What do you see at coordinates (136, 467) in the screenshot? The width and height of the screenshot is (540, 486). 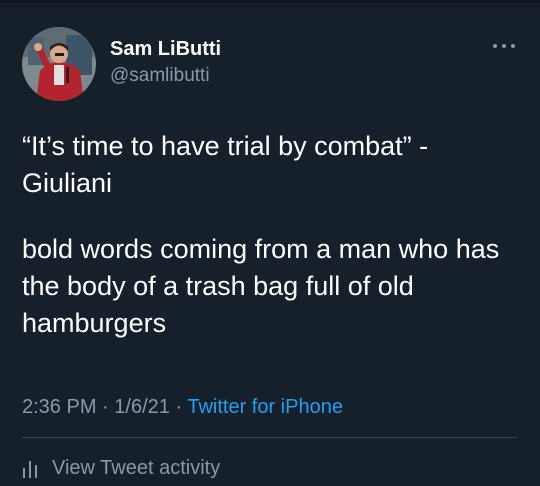 I see `view-activity-label: View Tweet activity` at bounding box center [136, 467].